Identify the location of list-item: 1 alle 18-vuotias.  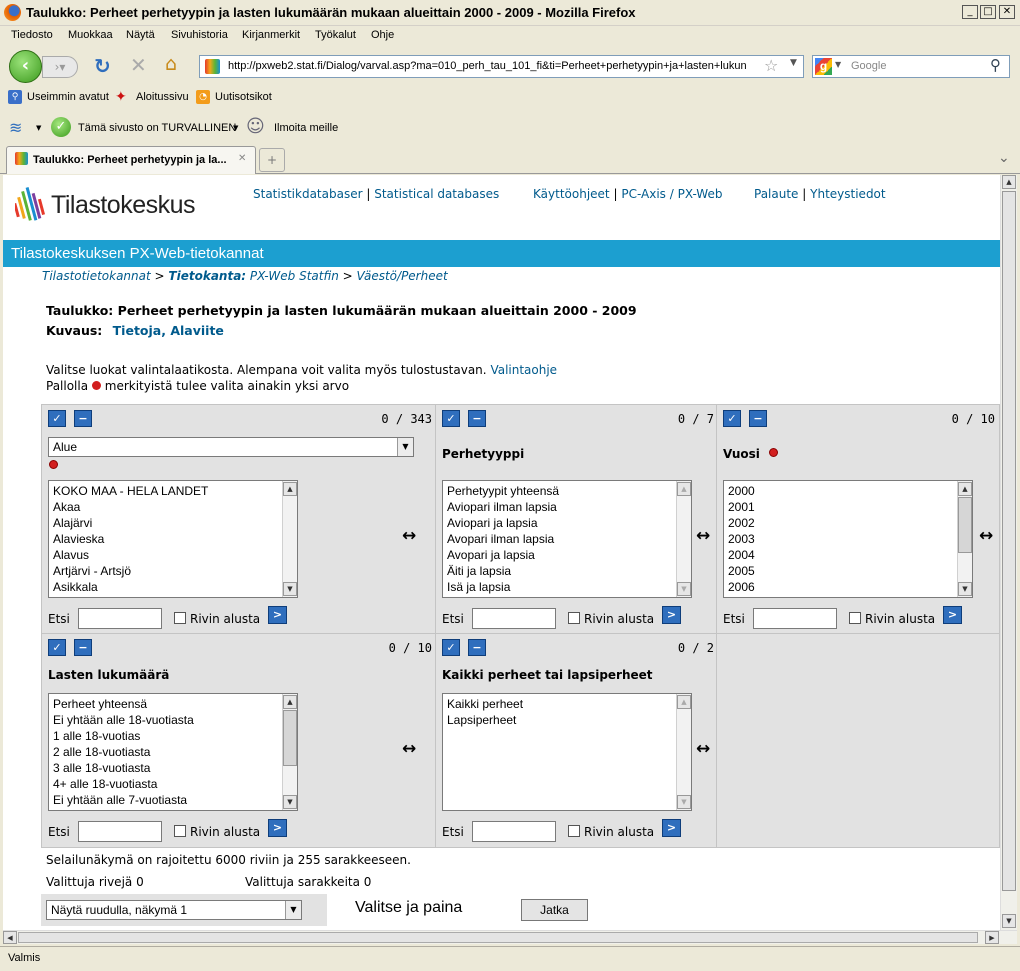
(173, 736).